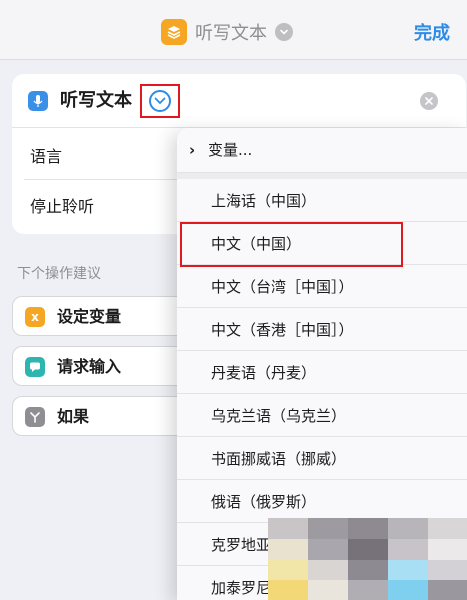 This screenshot has height=600, width=467. Describe the element at coordinates (264, 502) in the screenshot. I see `language-option-label: 俄语（俄罗斯）` at that location.